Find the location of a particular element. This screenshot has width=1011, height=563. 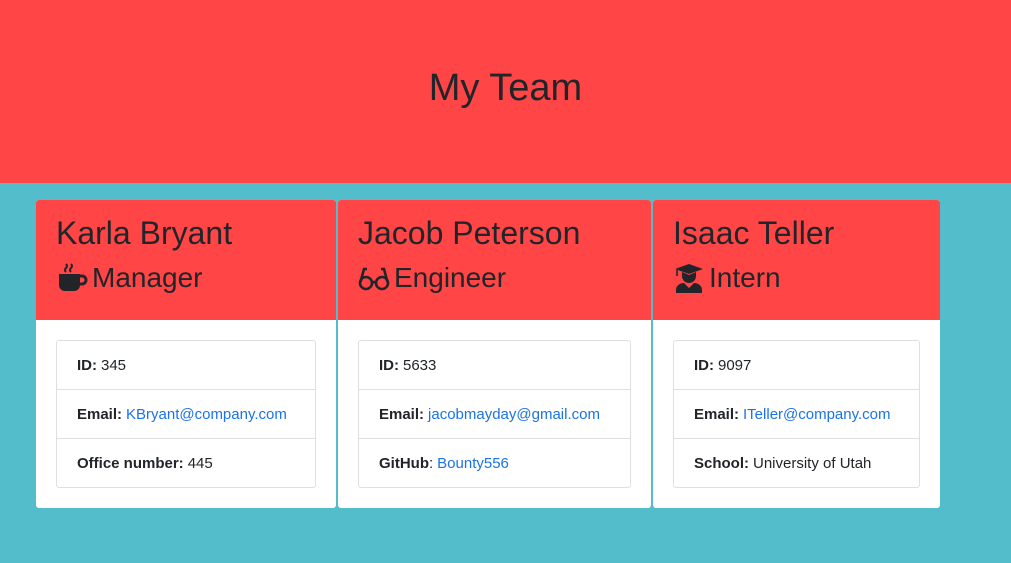

coffee-mug-icon is located at coordinates (73, 277).